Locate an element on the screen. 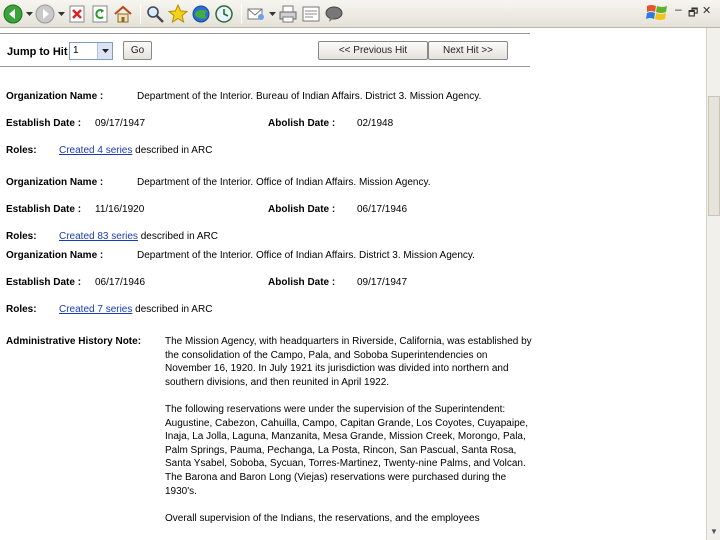 This screenshot has height=540, width=720. favorites-icon is located at coordinates (178, 13).